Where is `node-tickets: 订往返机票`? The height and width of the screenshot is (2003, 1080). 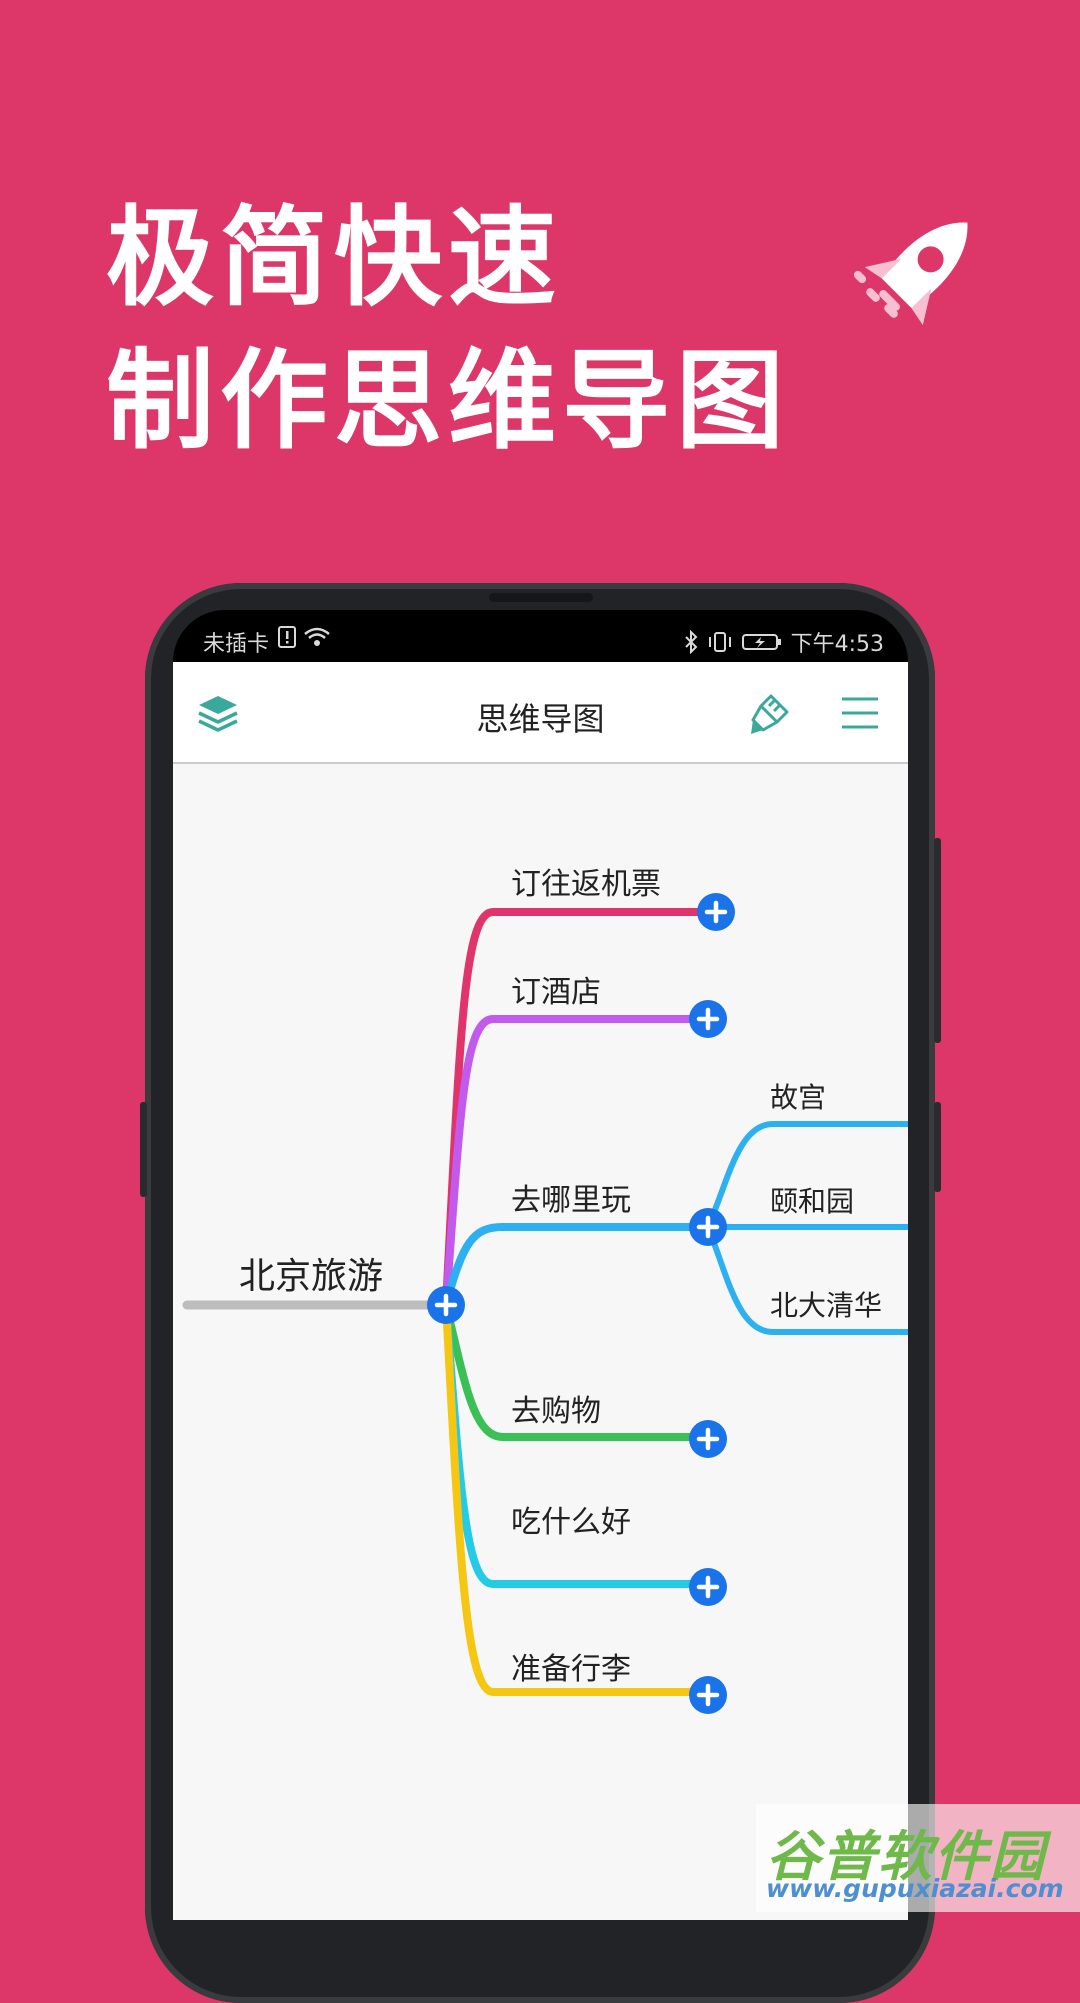 node-tickets: 订往返机票 is located at coordinates (586, 881).